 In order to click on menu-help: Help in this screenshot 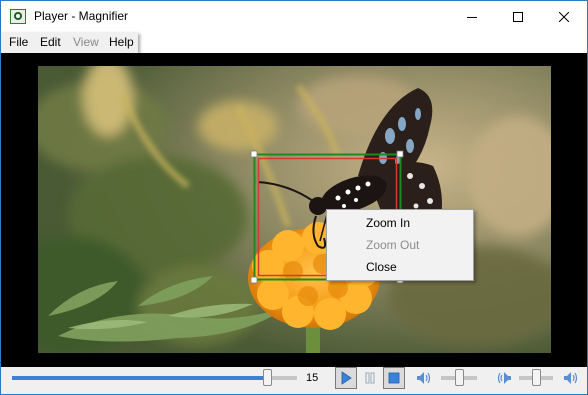, I will do `click(121, 42)`.